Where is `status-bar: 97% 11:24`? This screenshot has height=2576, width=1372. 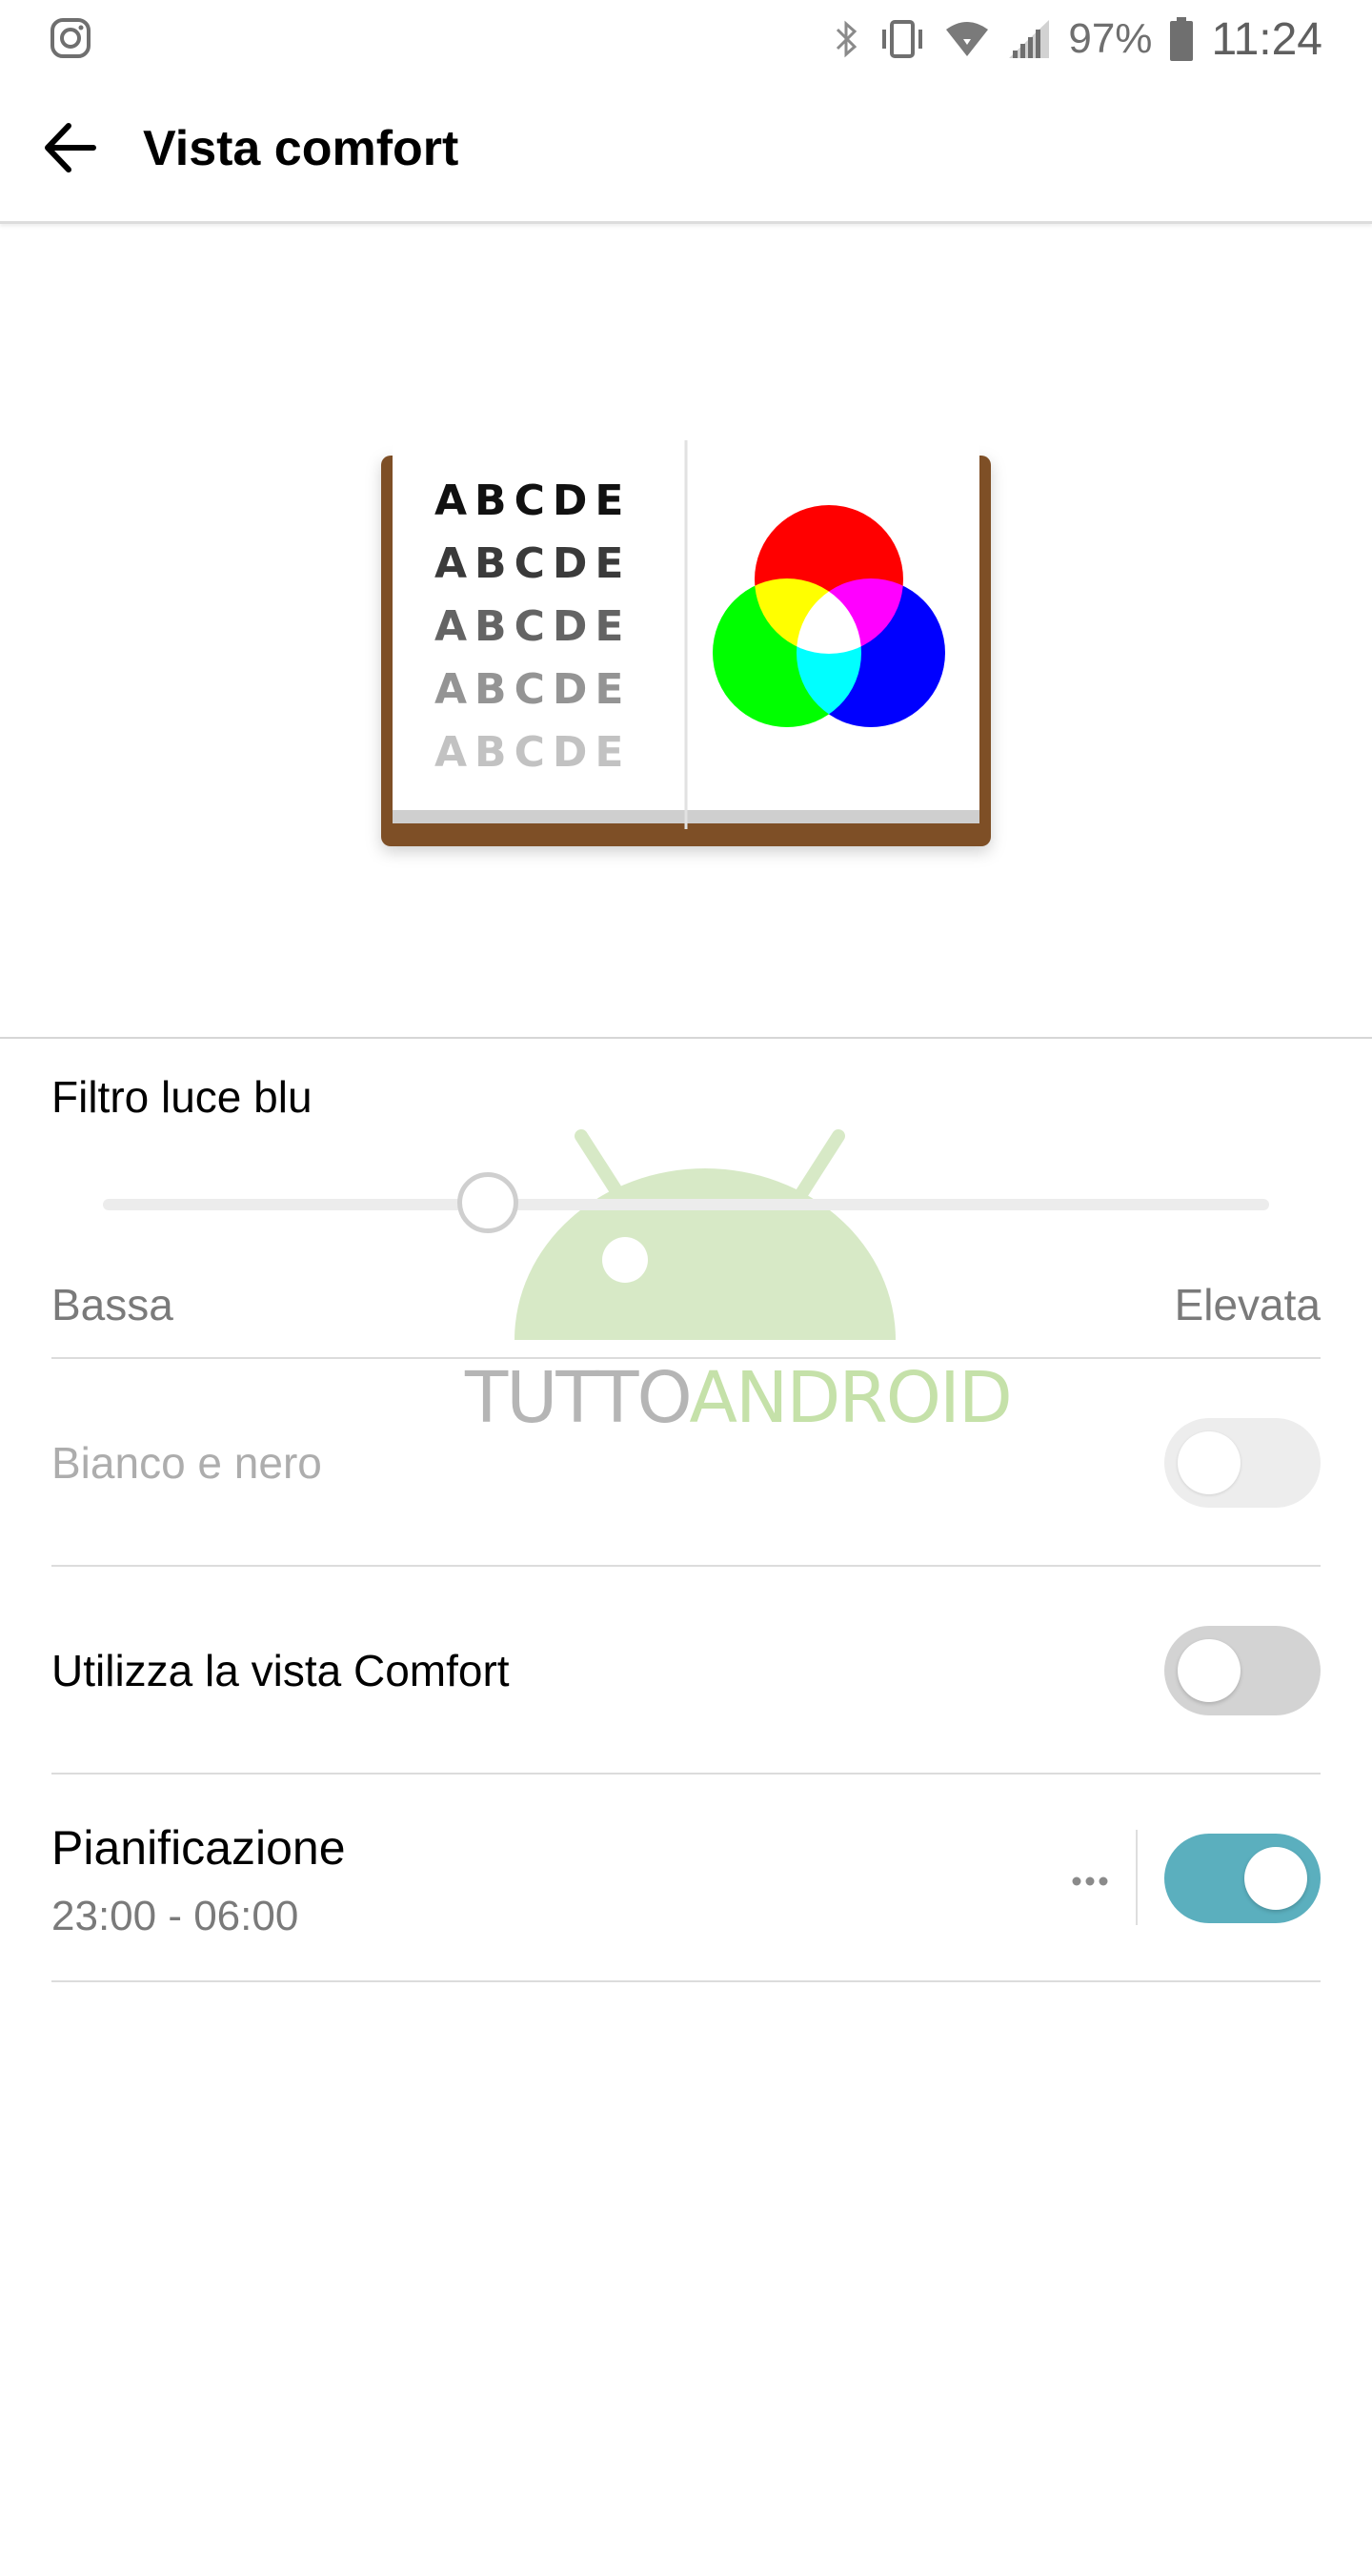
status-bar: 97% 11:24 is located at coordinates (686, 39).